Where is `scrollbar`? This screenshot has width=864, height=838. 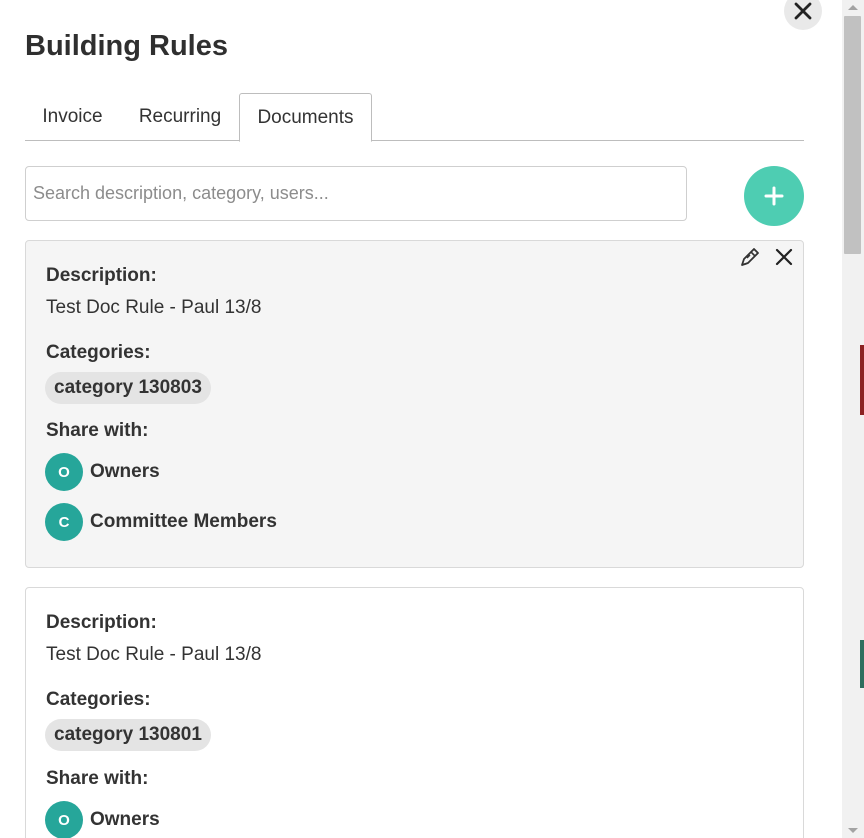 scrollbar is located at coordinates (853, 419).